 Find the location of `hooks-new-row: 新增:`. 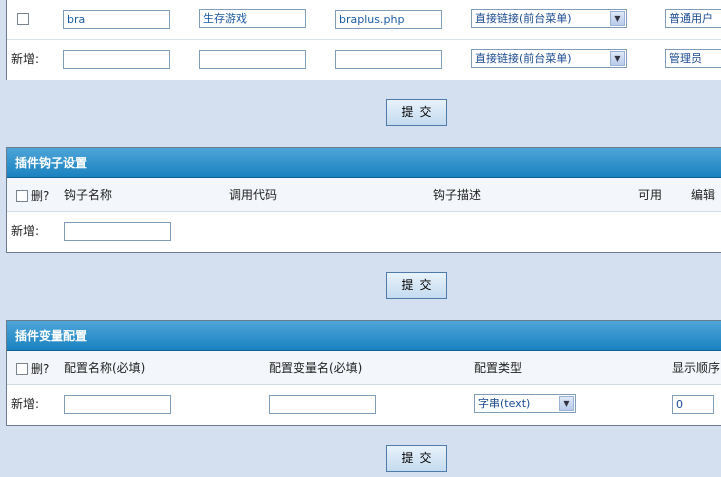

hooks-new-row: 新增: is located at coordinates (364, 232).